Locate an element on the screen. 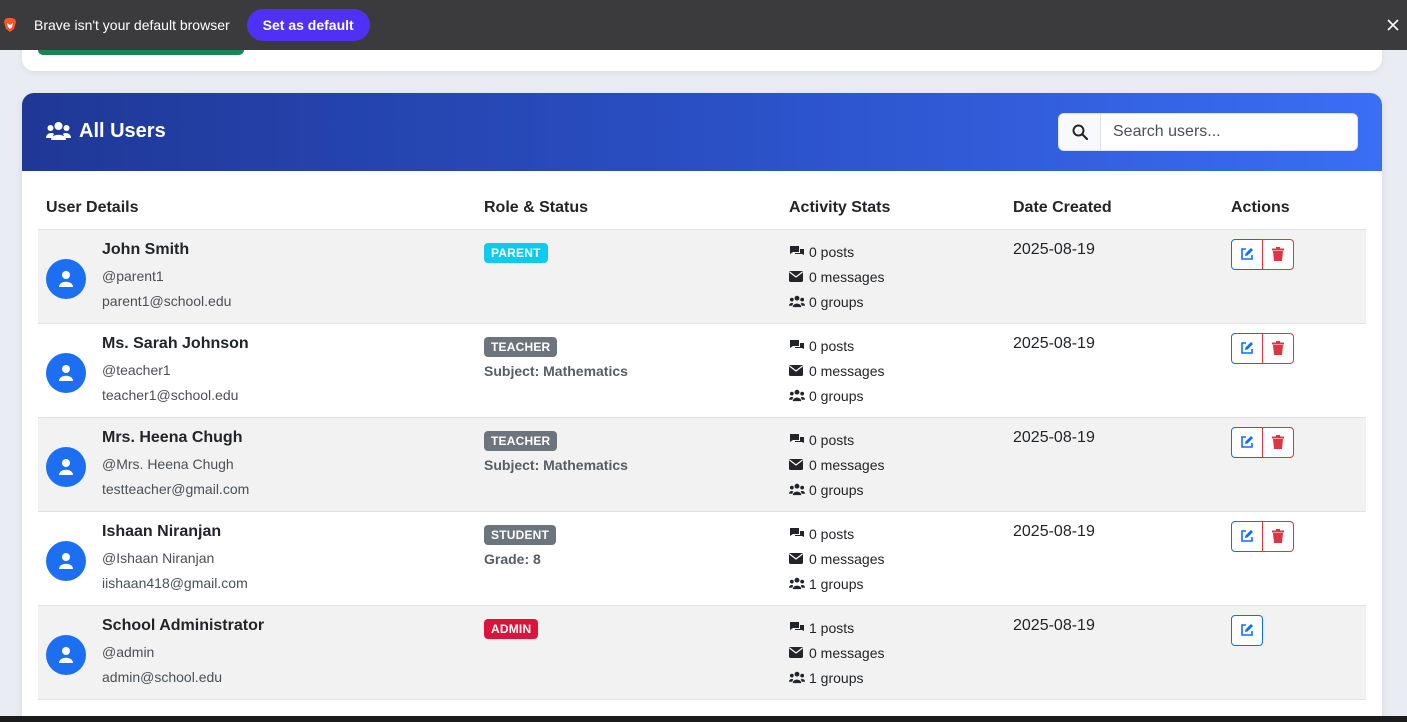  green-button-edge is located at coordinates (141, 52).